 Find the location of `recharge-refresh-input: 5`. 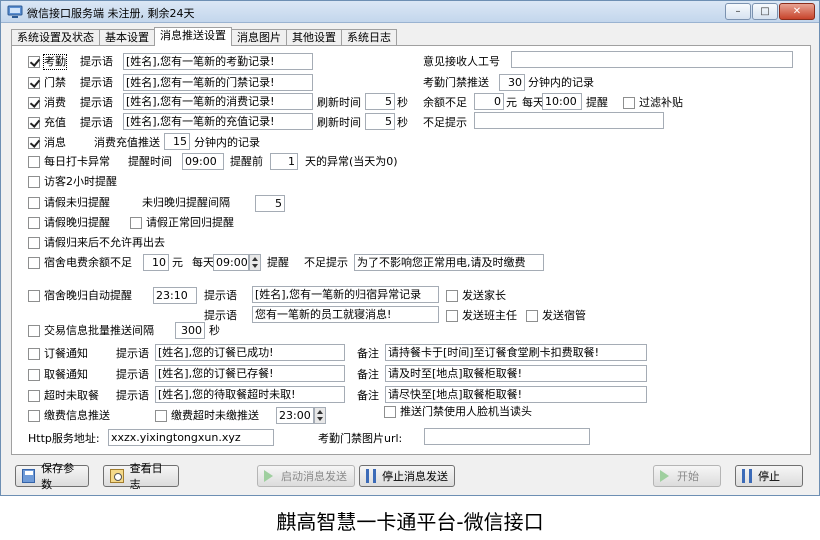

recharge-refresh-input: 5 is located at coordinates (380, 121).